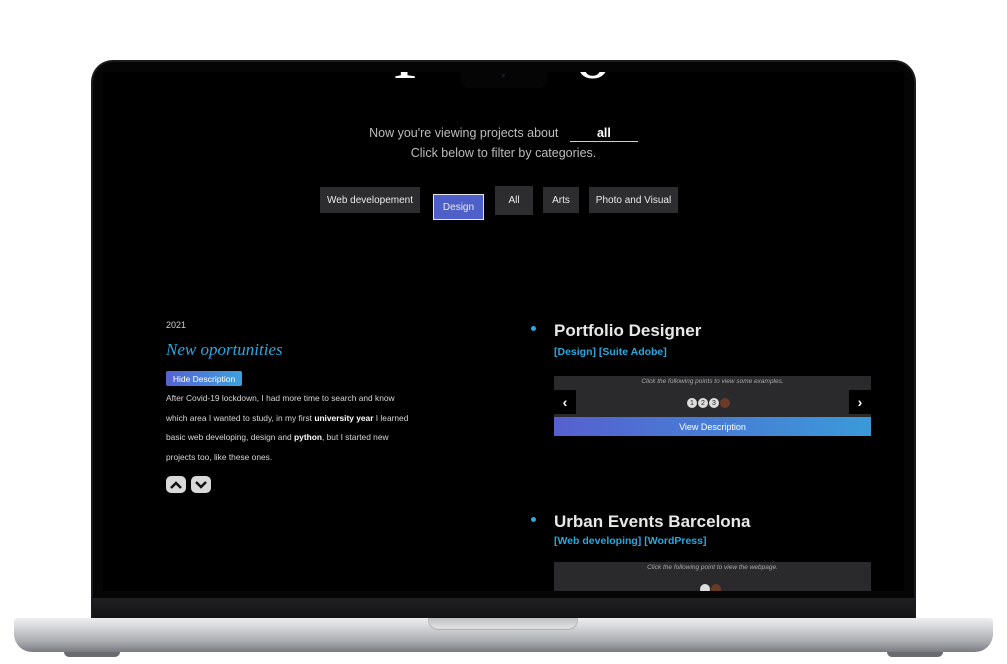 The height and width of the screenshot is (664, 1007). I want to click on view-description-button: View Description, so click(712, 426).